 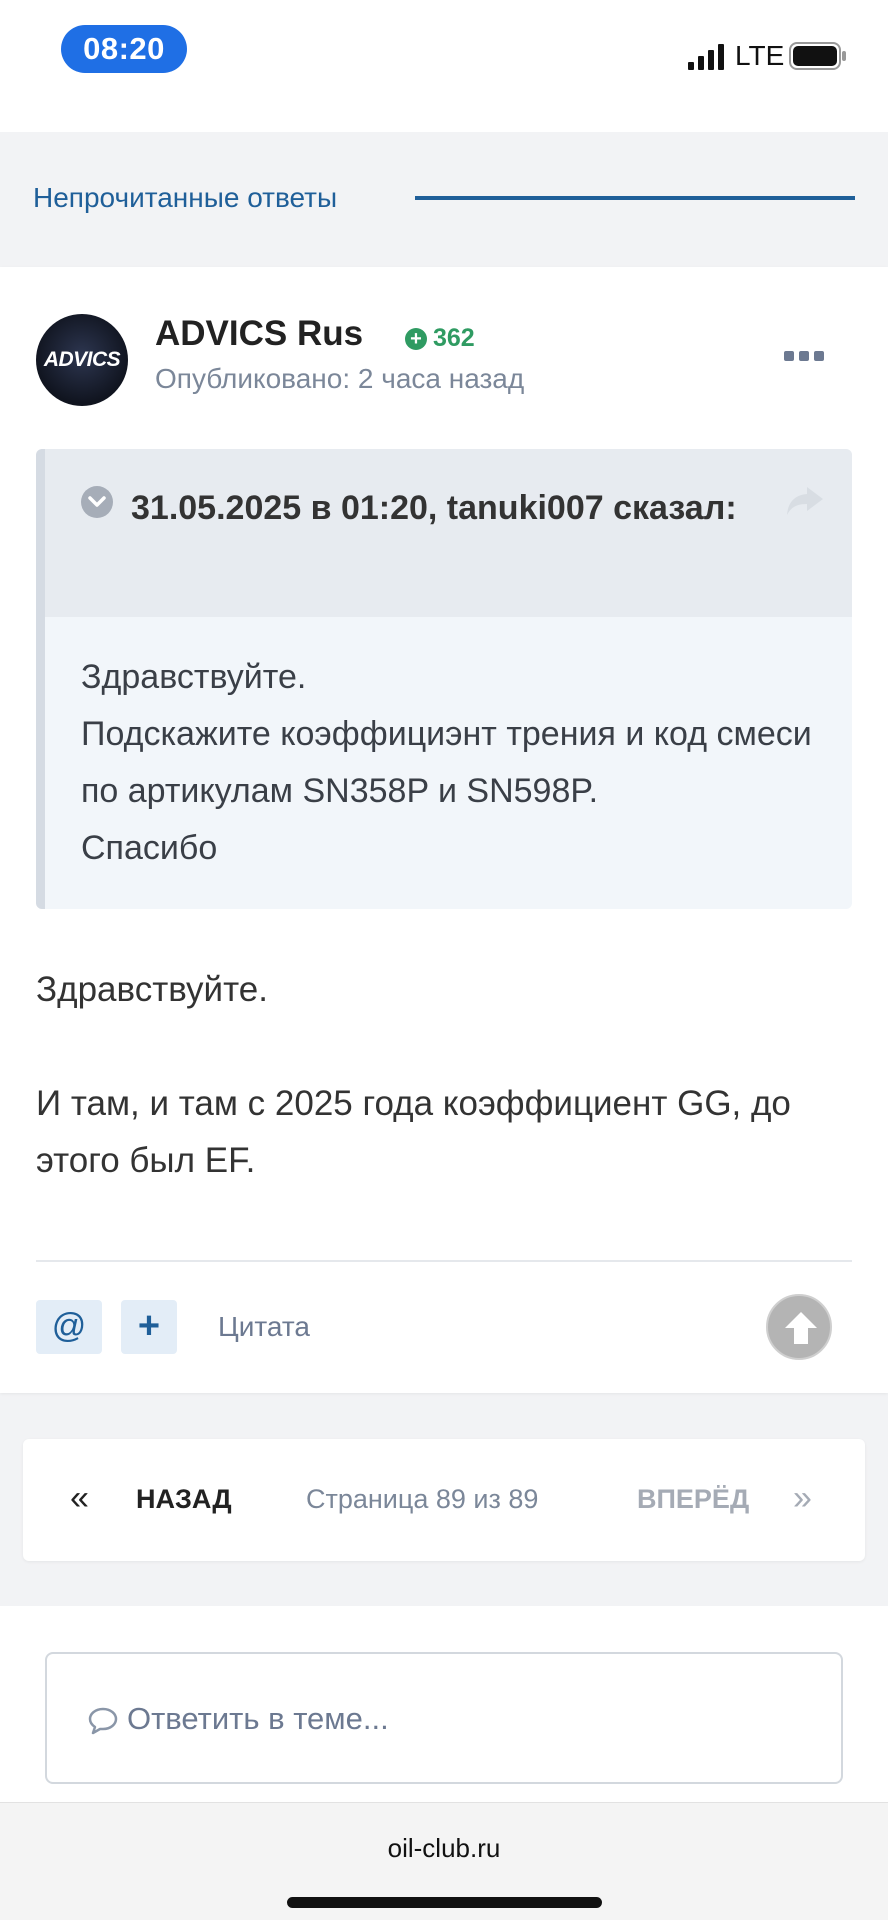 What do you see at coordinates (693, 1499) in the screenshot?
I see `next-page-button: ВПЕРЁД` at bounding box center [693, 1499].